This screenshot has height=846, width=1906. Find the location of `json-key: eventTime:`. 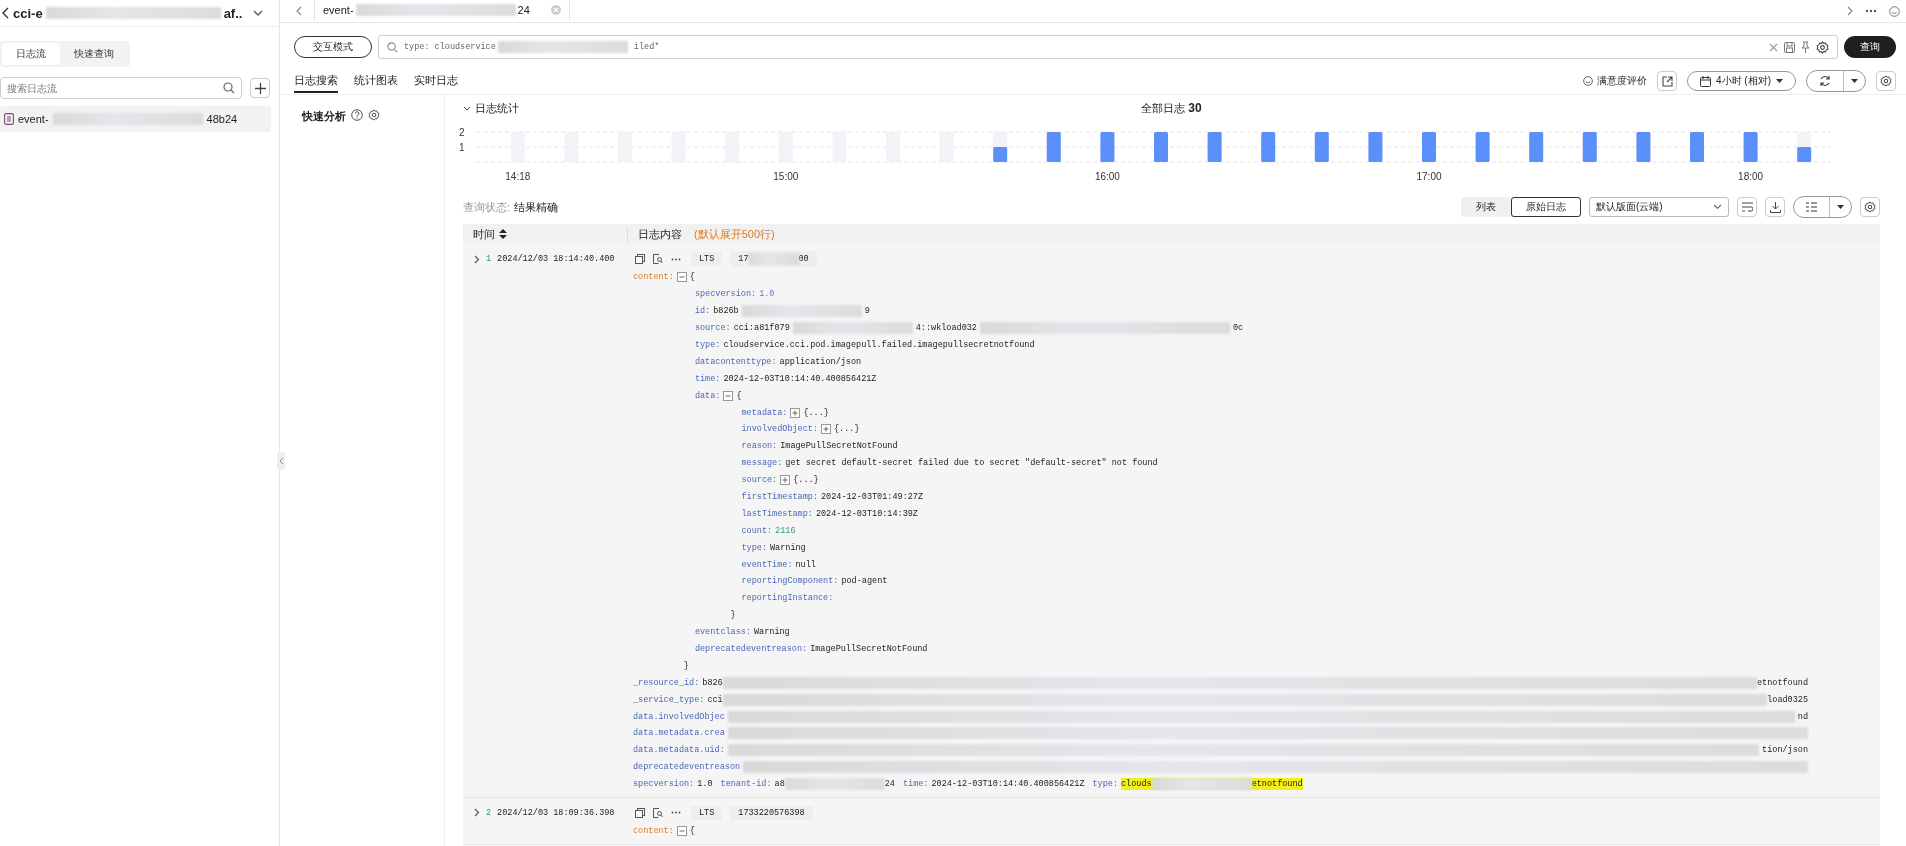

json-key: eventTime: is located at coordinates (767, 564).